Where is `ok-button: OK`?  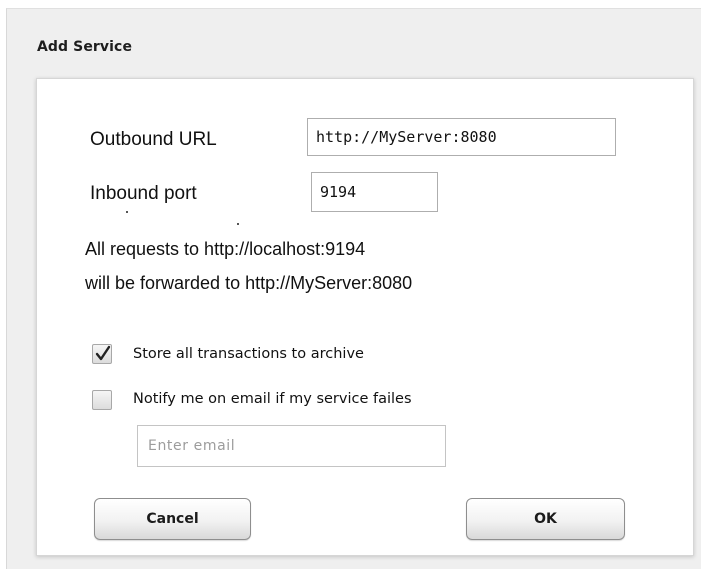 ok-button: OK is located at coordinates (545, 519).